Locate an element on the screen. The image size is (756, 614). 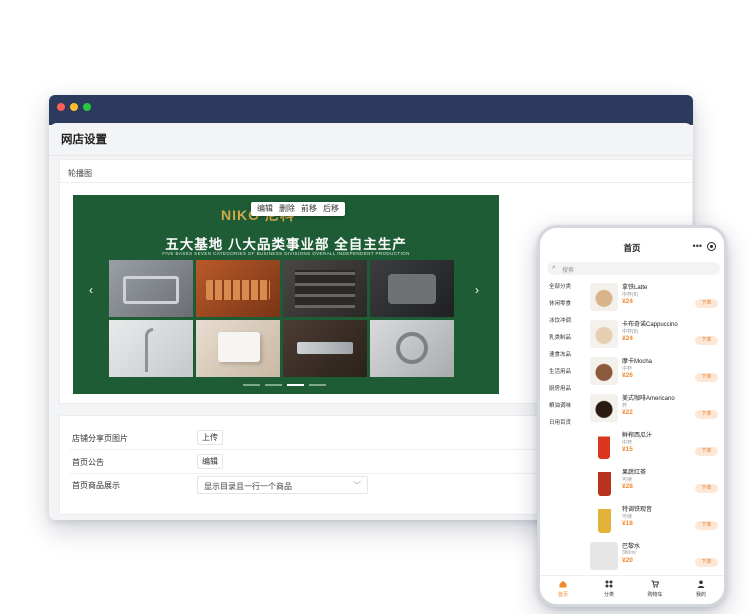
banner-tile-drawer-basket is located at coordinates (151, 288).